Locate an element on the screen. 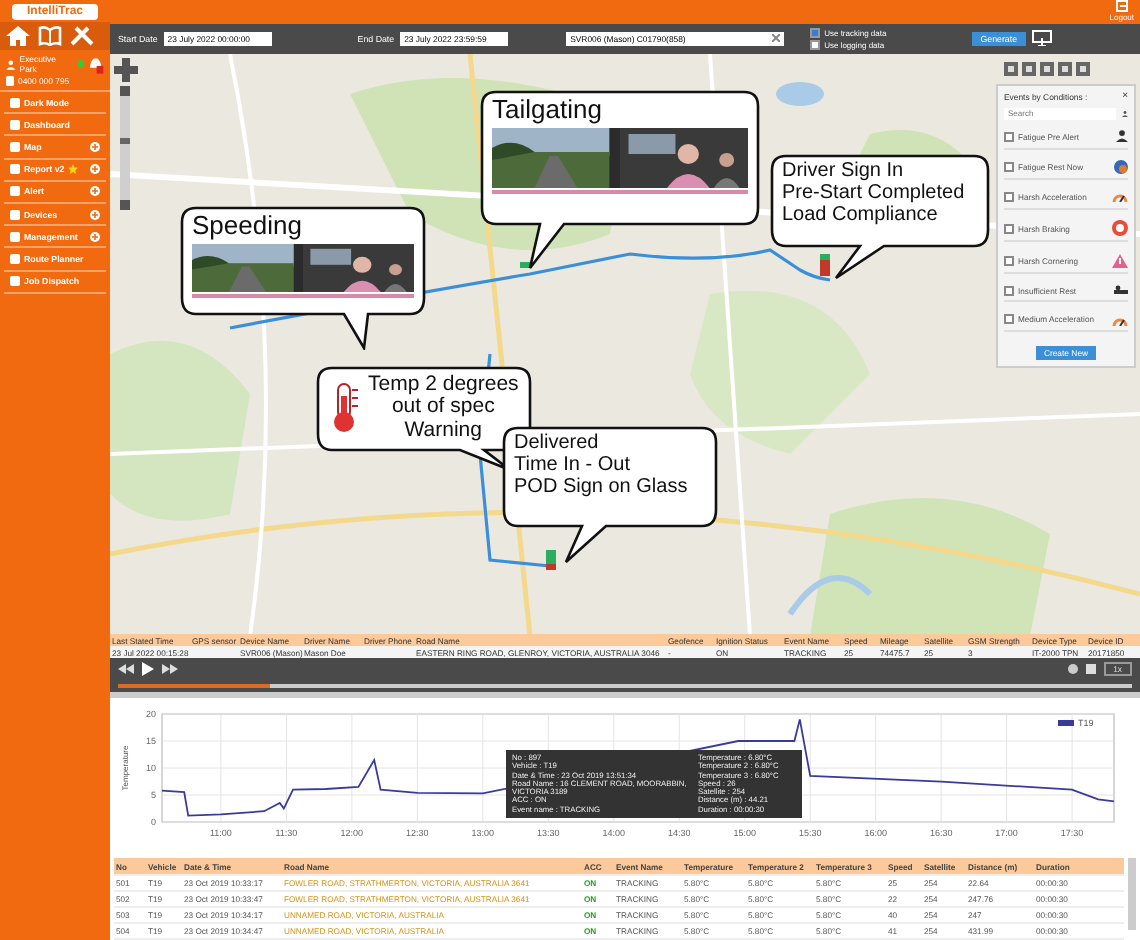  bell-icon is located at coordinates (96, 64).